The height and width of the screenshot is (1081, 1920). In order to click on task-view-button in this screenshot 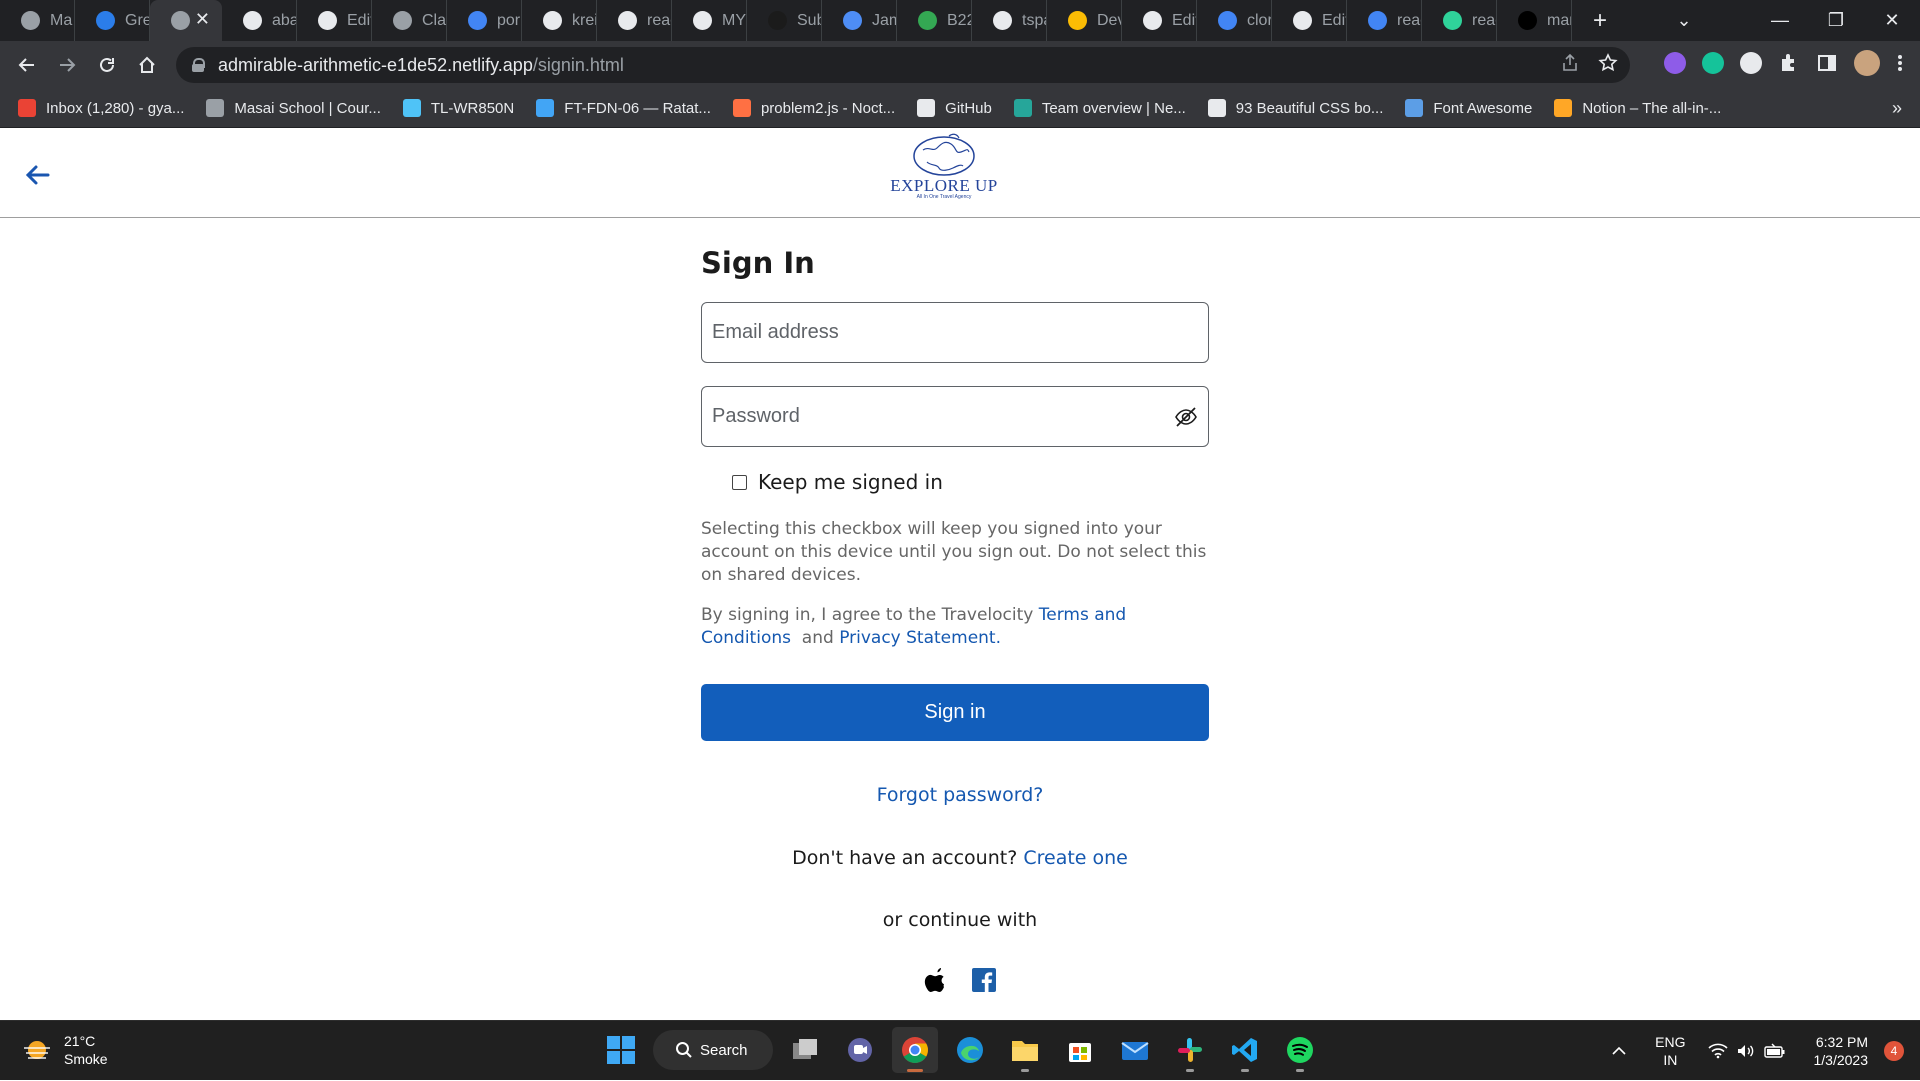, I will do `click(805, 1050)`.